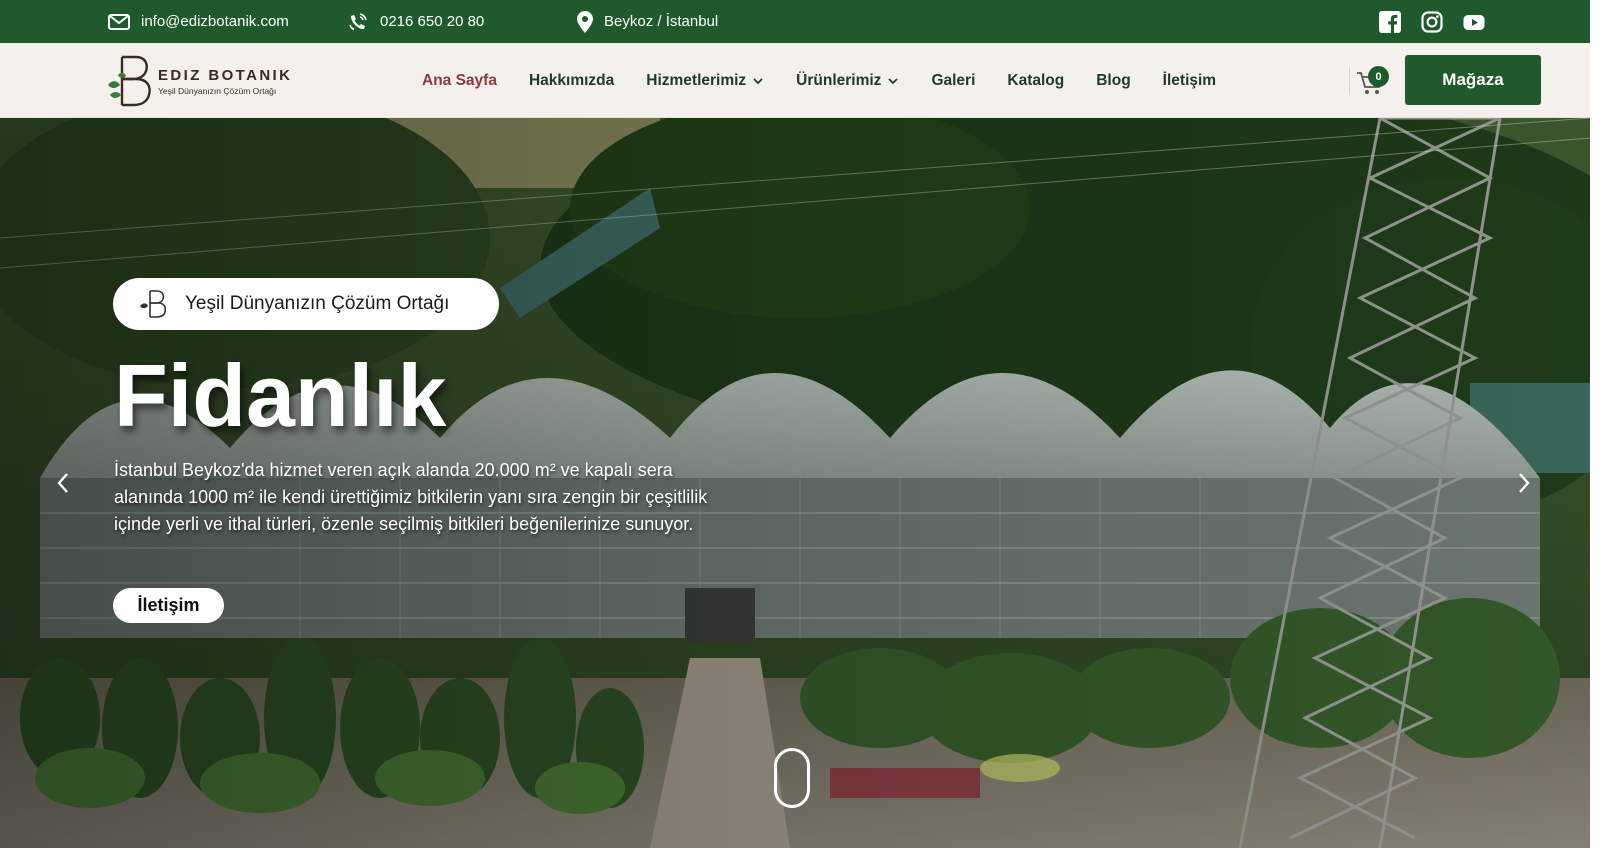  I want to click on nav-label: Blog, so click(1113, 80).